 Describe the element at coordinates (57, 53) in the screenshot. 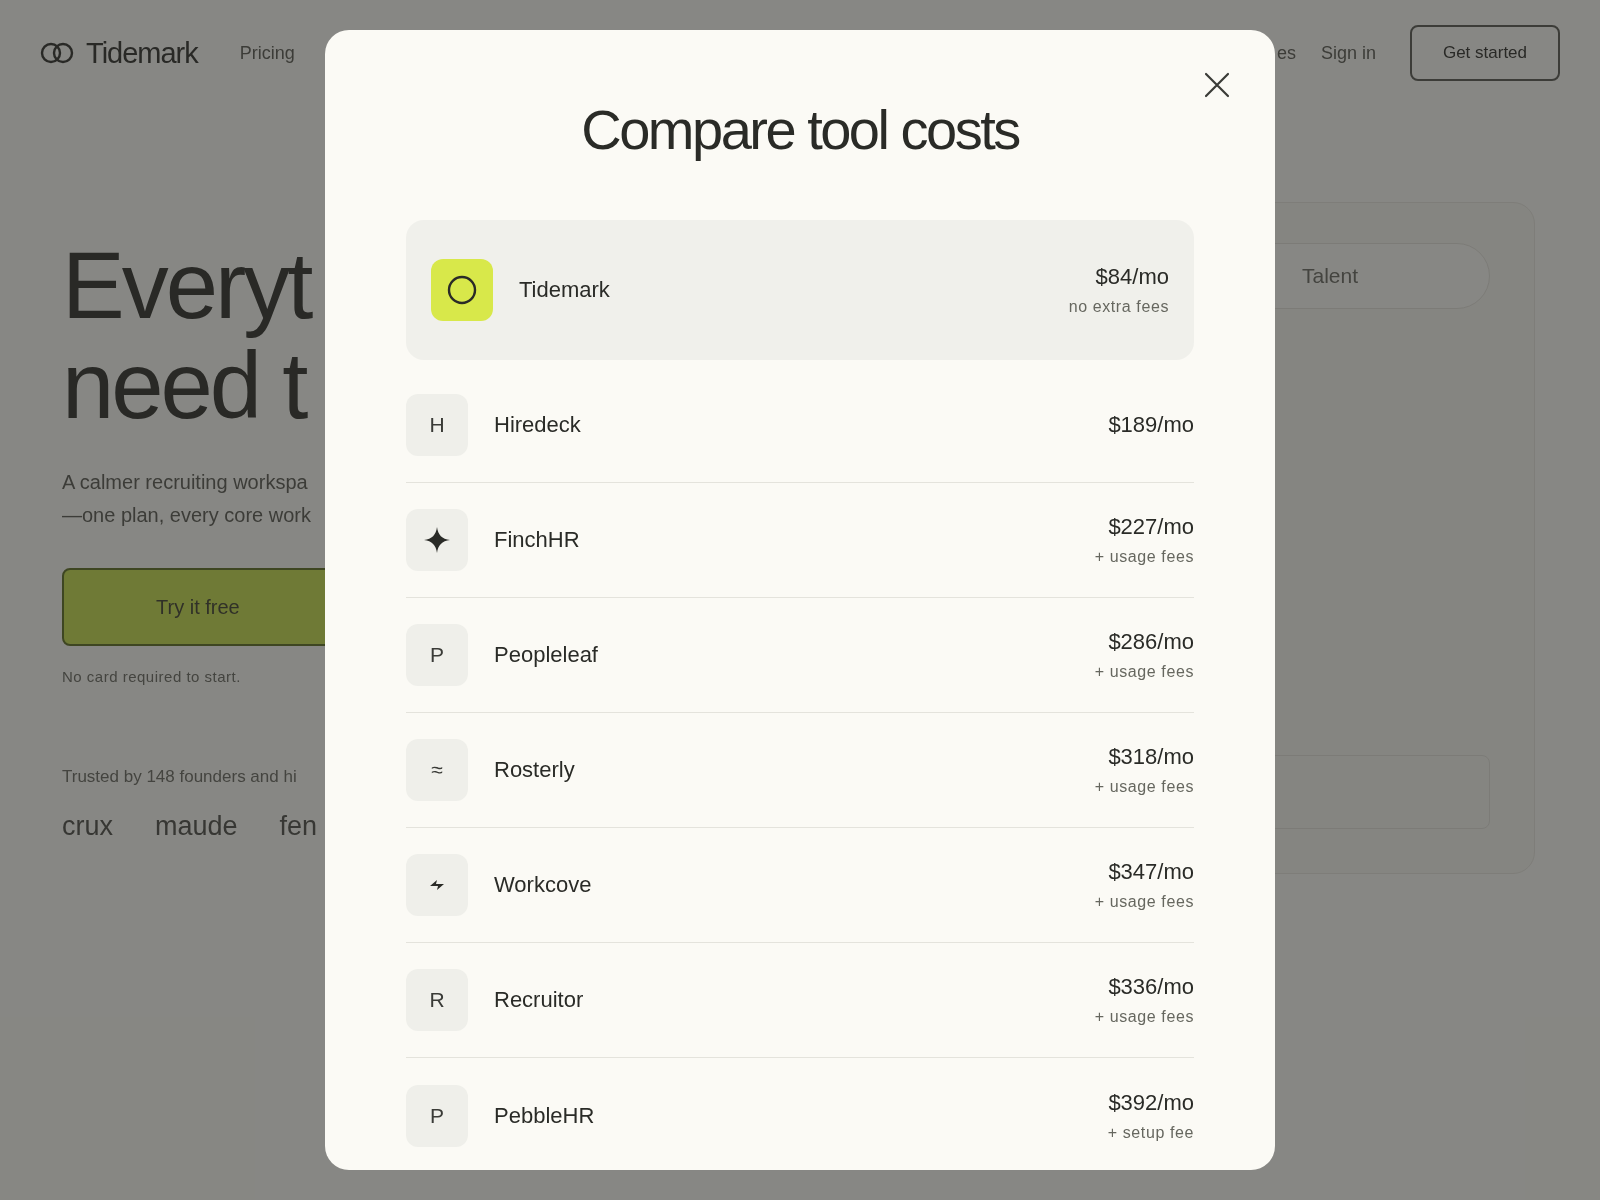

I see `logo-icon` at that location.